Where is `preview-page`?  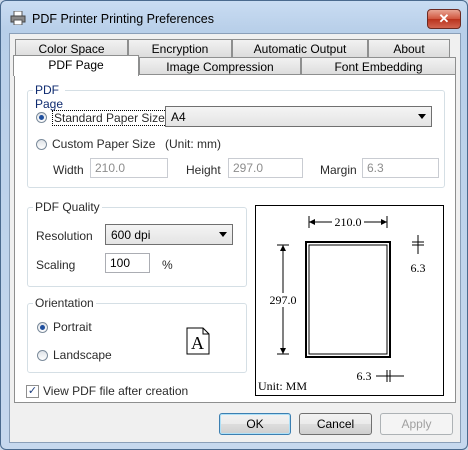 preview-page is located at coordinates (348, 299).